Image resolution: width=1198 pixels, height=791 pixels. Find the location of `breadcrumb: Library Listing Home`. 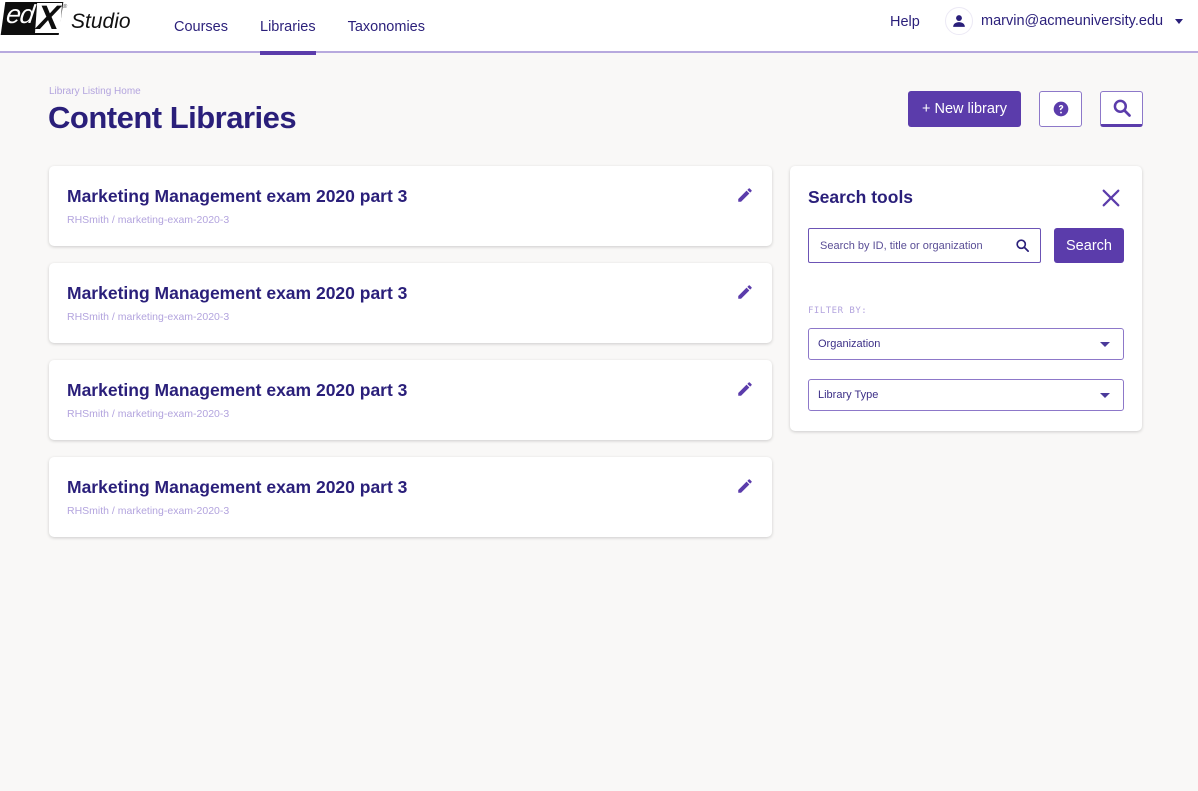

breadcrumb: Library Listing Home is located at coordinates (95, 91).